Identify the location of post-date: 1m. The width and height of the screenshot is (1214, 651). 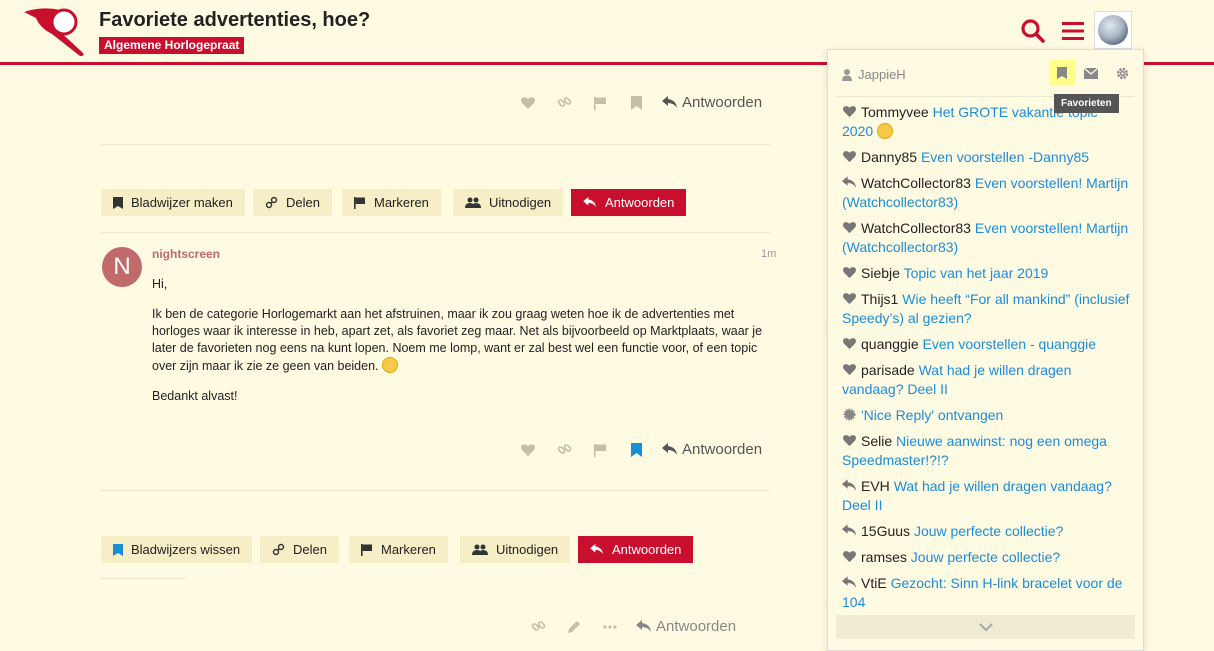
(768, 254).